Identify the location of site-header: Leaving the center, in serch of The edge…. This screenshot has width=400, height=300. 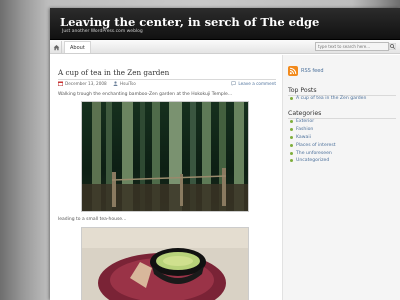
(225, 24).